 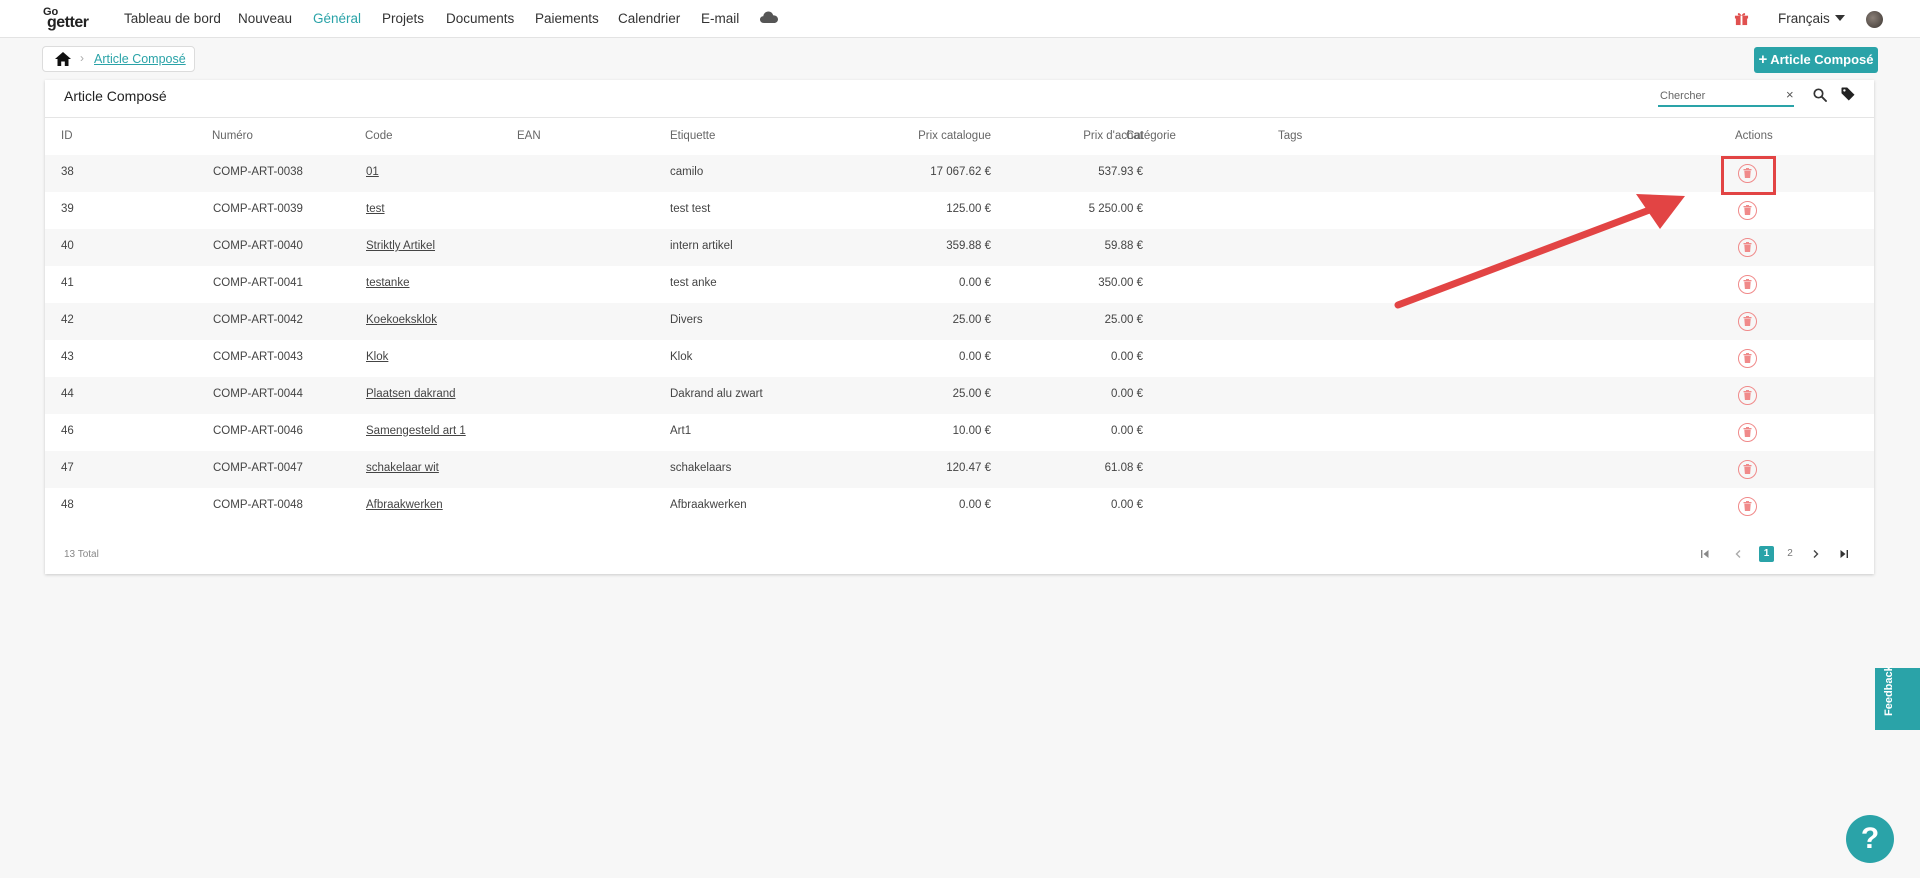 What do you see at coordinates (690, 209) in the screenshot?
I see `cell-etiquette: test test` at bounding box center [690, 209].